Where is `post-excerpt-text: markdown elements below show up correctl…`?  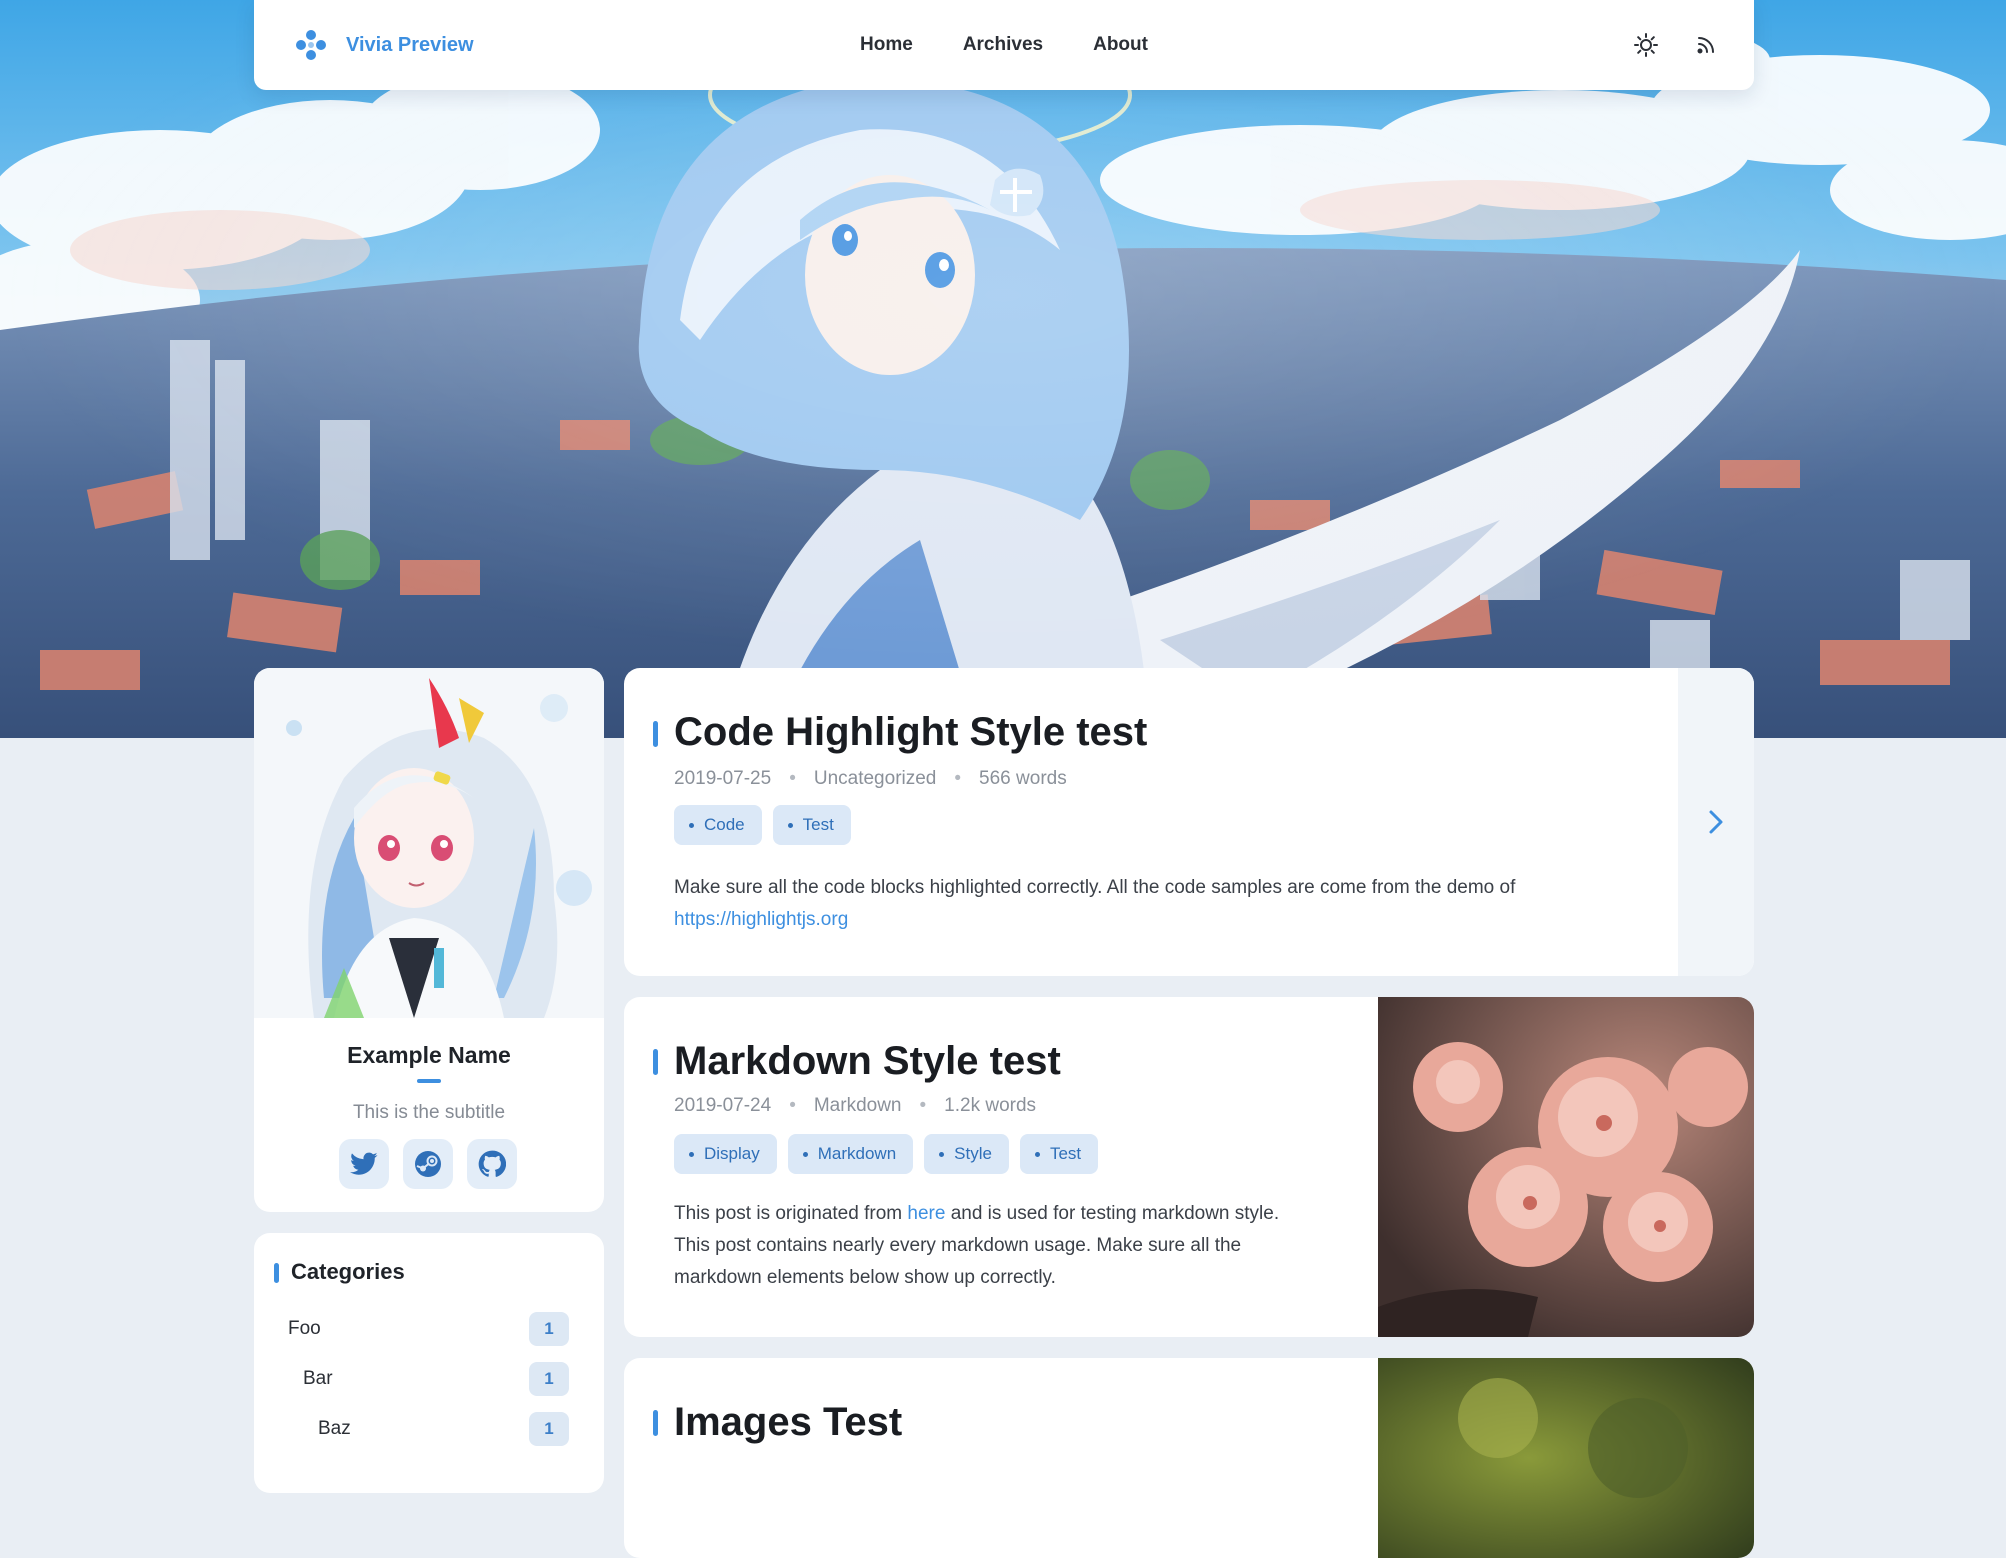
post-excerpt-text: markdown elements below show up correctl… is located at coordinates (865, 1277).